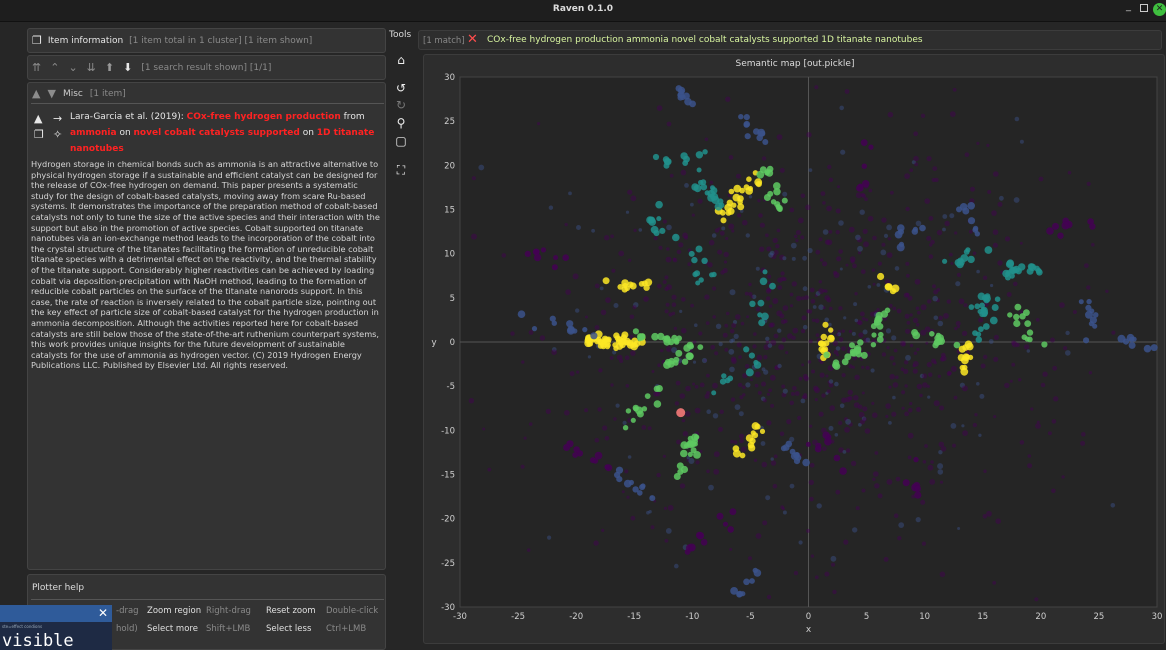 The height and width of the screenshot is (650, 1166). Describe the element at coordinates (57, 118) in the screenshot. I see `arrow-right-icon: →` at that location.